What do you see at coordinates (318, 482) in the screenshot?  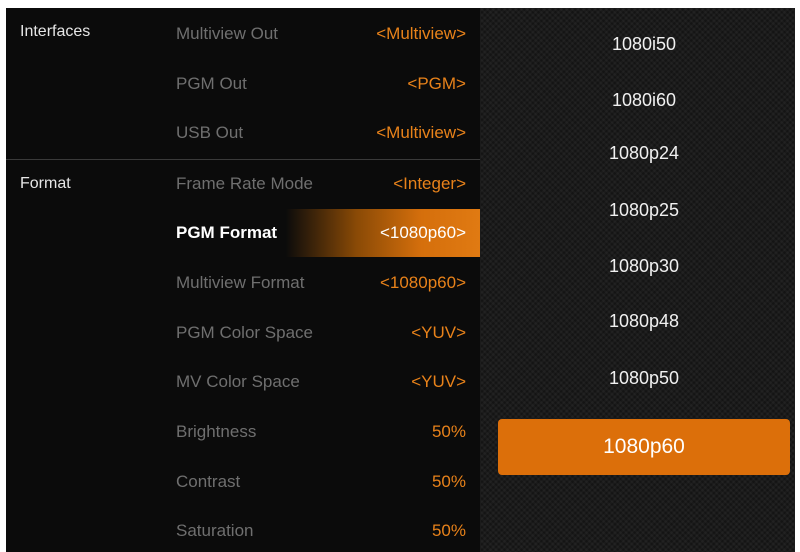 I see `row-contrast: Contrast 50%` at bounding box center [318, 482].